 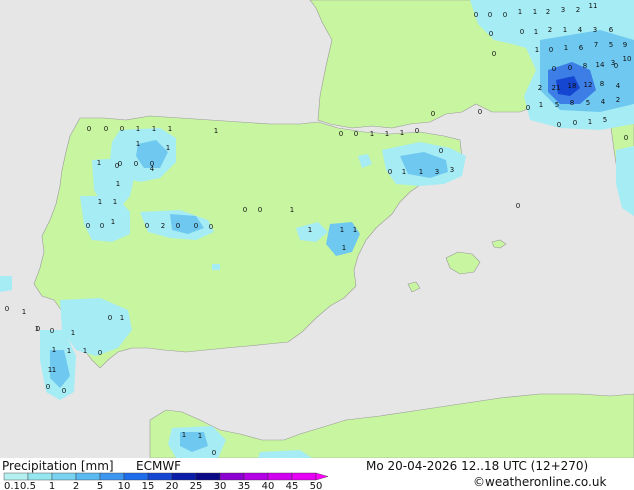 I want to click on precip-value-label: 21, so click(x=556, y=88).